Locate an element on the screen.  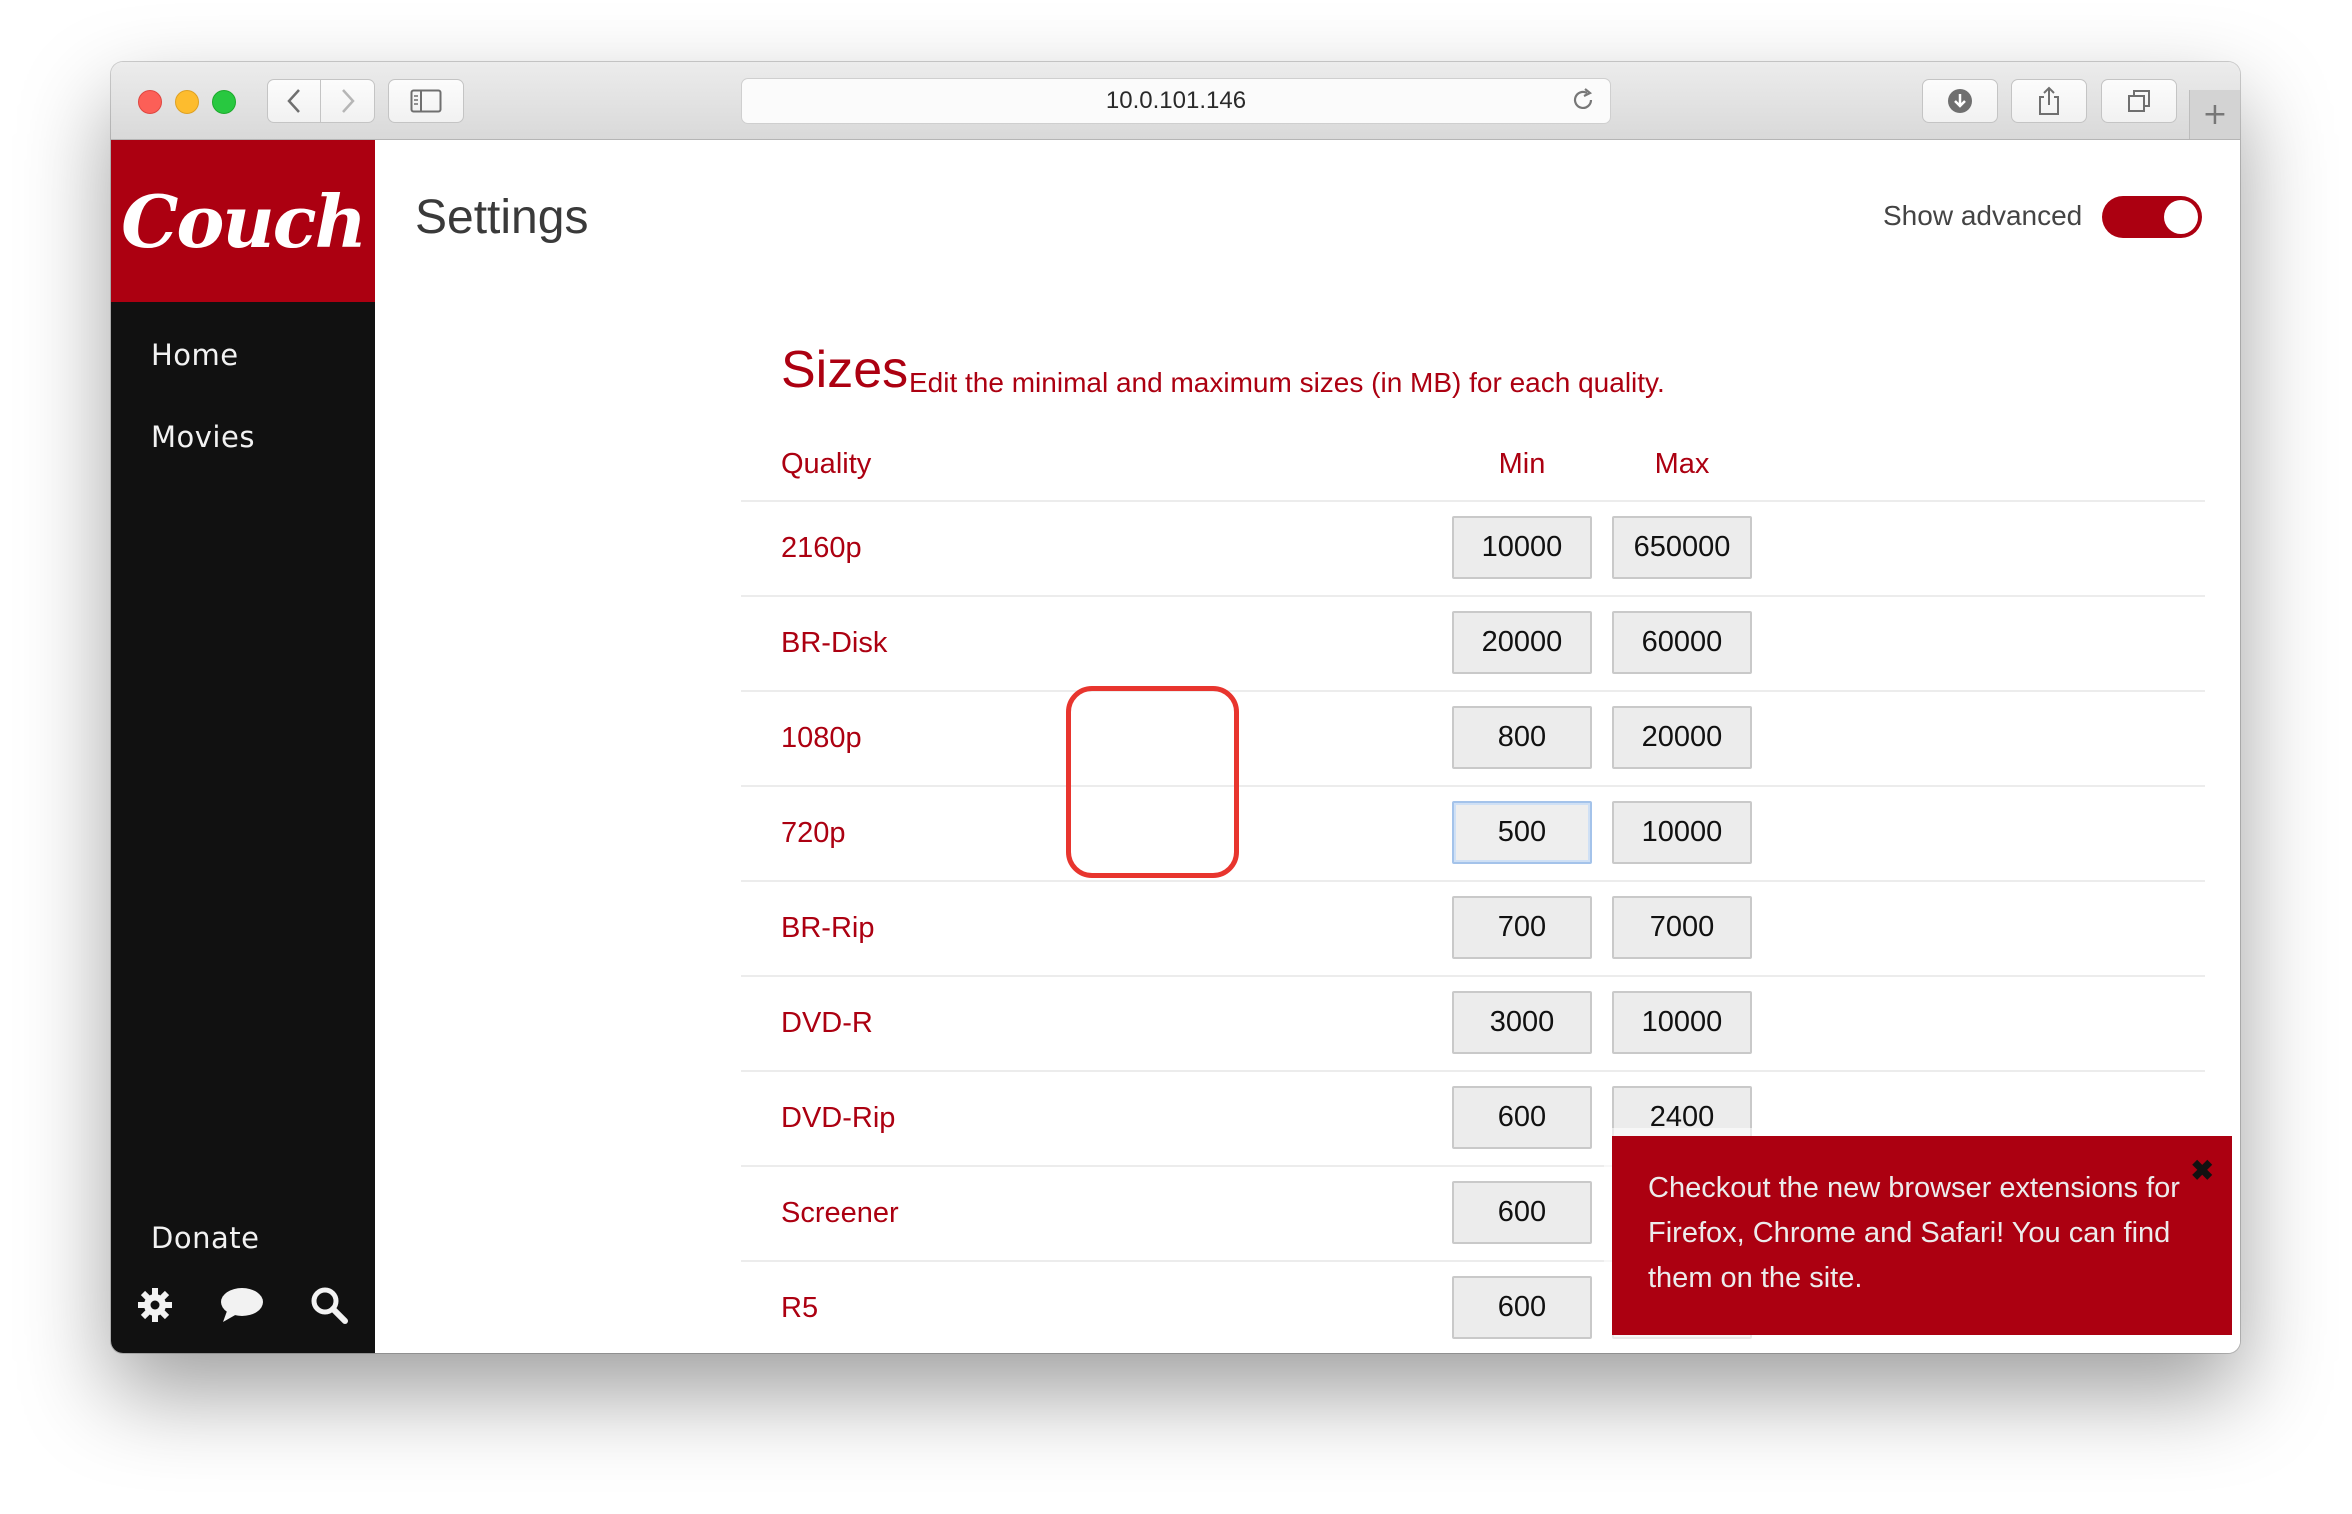
table-row: 2160p 10000 650000 is located at coordinates (1473, 549).